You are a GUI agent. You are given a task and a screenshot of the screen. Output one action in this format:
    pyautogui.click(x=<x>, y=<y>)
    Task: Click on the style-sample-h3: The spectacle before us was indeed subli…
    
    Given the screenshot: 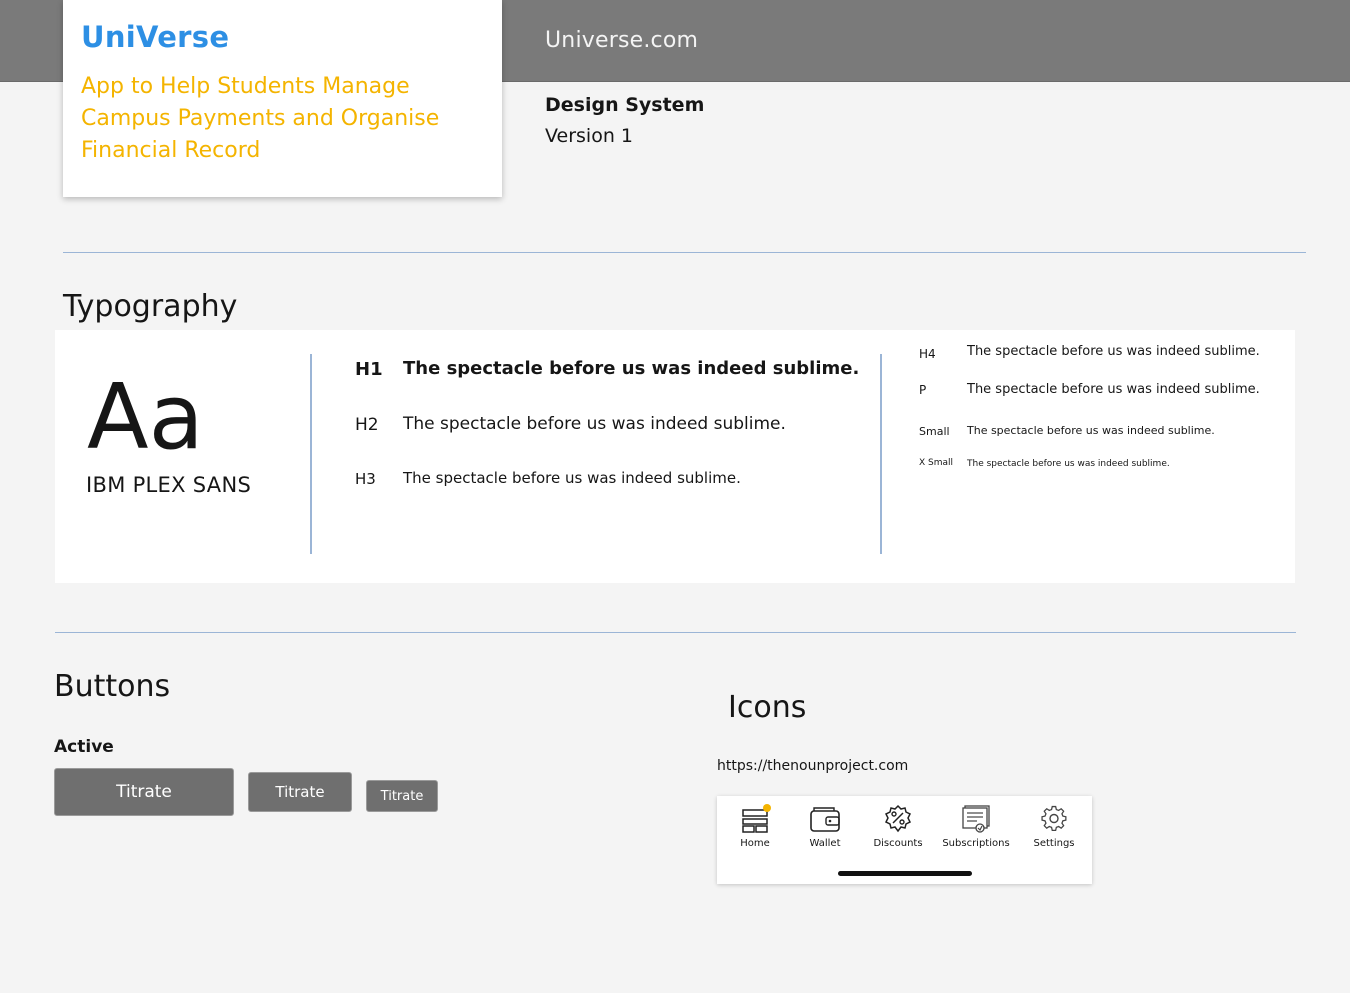 What is the action you would take?
    pyautogui.click(x=572, y=478)
    